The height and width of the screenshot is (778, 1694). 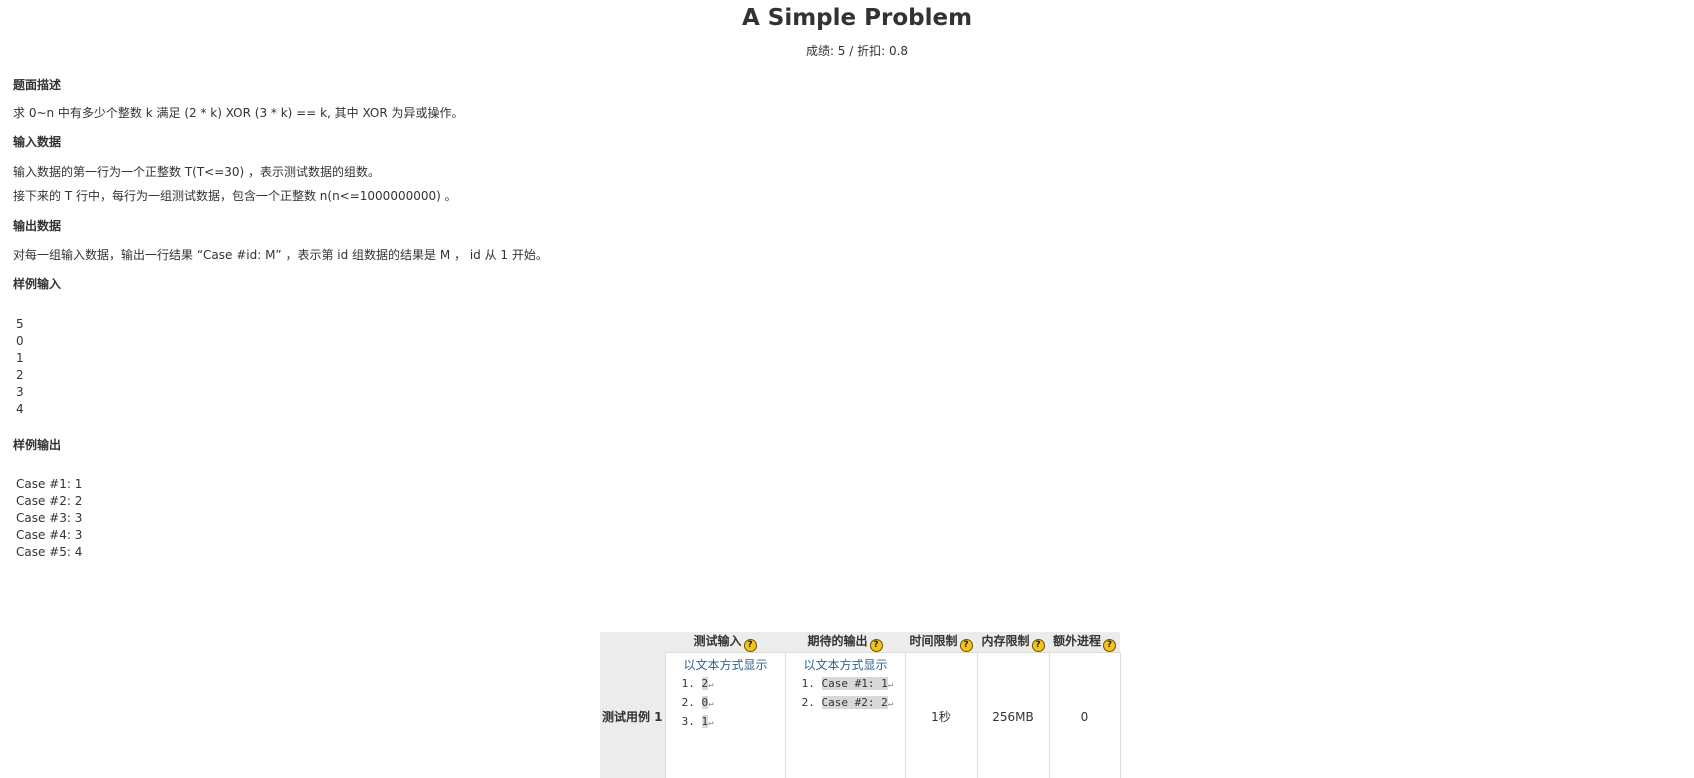 What do you see at coordinates (1076, 641) in the screenshot?
I see `header-extra-process-label: 额外进程` at bounding box center [1076, 641].